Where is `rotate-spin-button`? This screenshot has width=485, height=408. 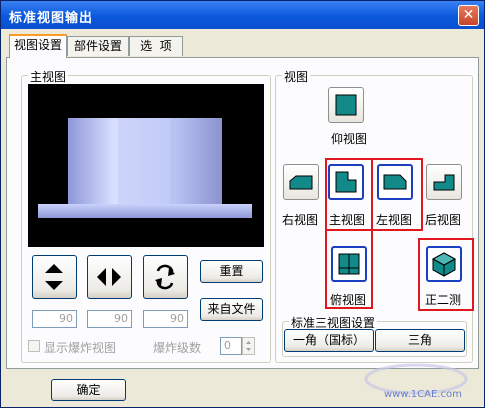 rotate-spin-button is located at coordinates (165, 277).